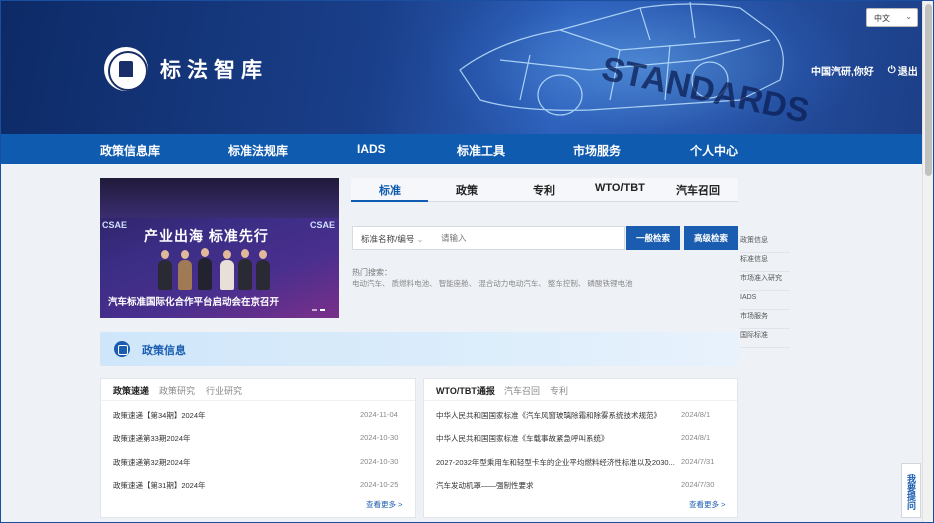 The image size is (934, 523). What do you see at coordinates (388, 239) in the screenshot?
I see `search-field-value: 标准名称/编号` at bounding box center [388, 239].